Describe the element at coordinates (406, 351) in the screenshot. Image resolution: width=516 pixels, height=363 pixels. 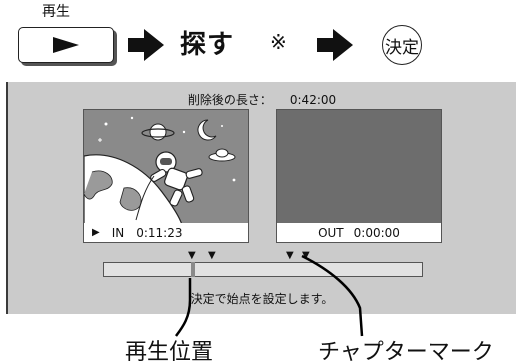
I see `callout-chapter-mark: チャプターマーク` at that location.